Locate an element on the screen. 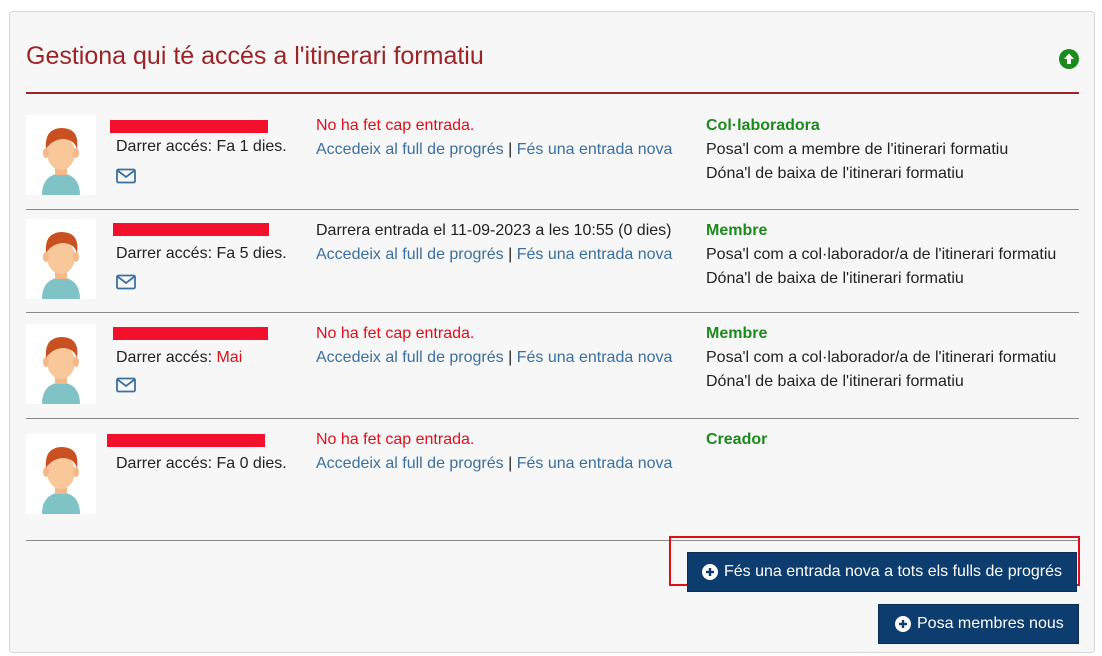  add-members-button: Posa membres nous is located at coordinates (978, 624).